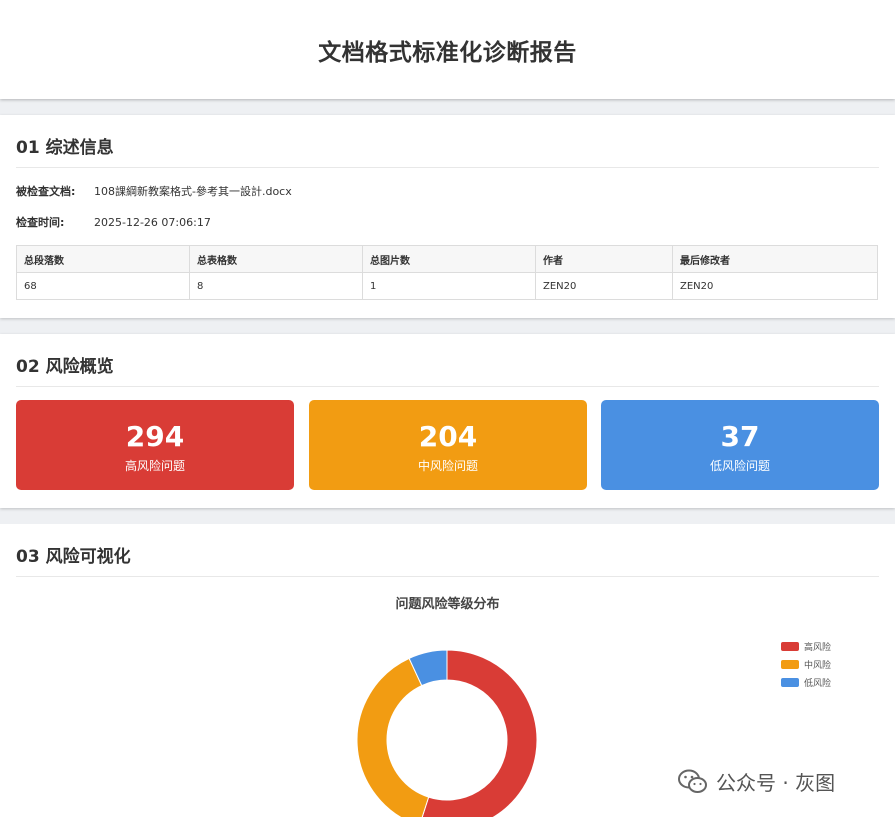  What do you see at coordinates (818, 683) in the screenshot?
I see `legend-label-low: 低风险` at bounding box center [818, 683].